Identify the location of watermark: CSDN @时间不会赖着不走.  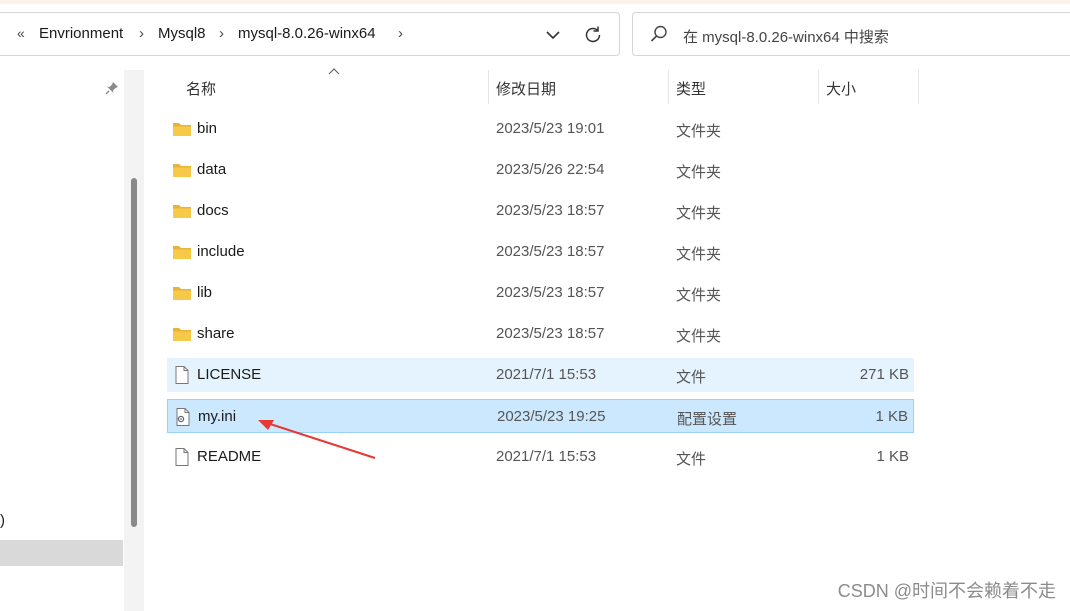
(946, 591).